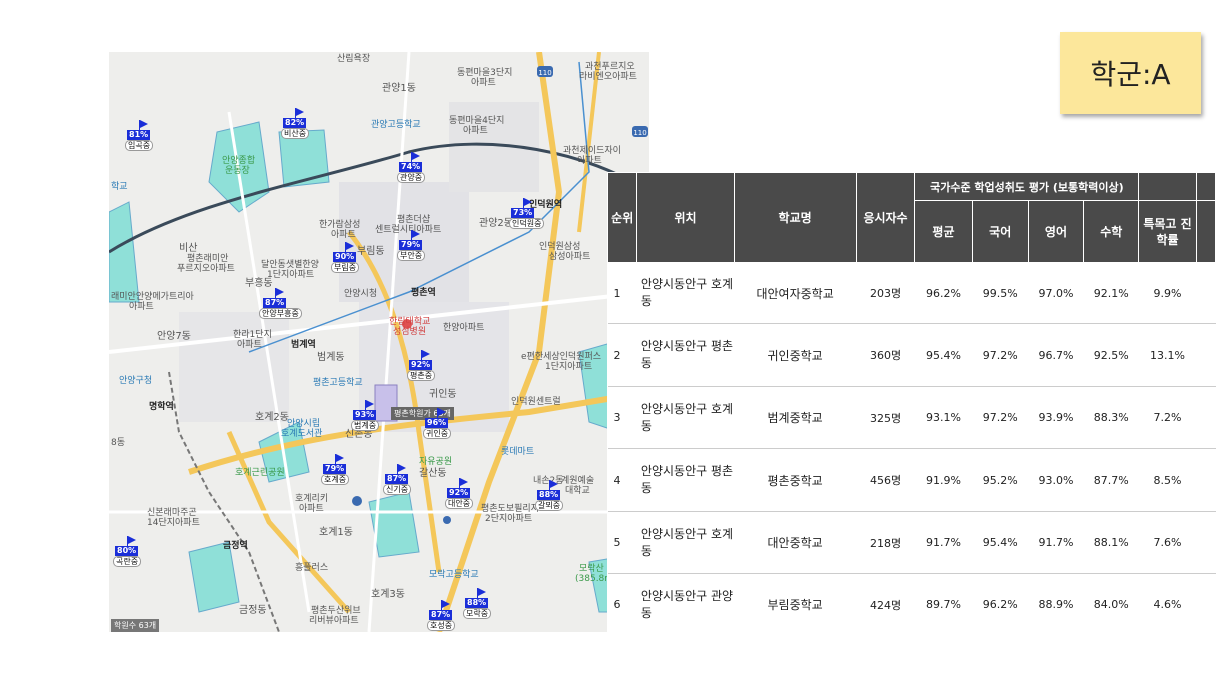  What do you see at coordinates (336, 611) in the screenshot?
I see `map-label: 평촌두산위브` at bounding box center [336, 611].